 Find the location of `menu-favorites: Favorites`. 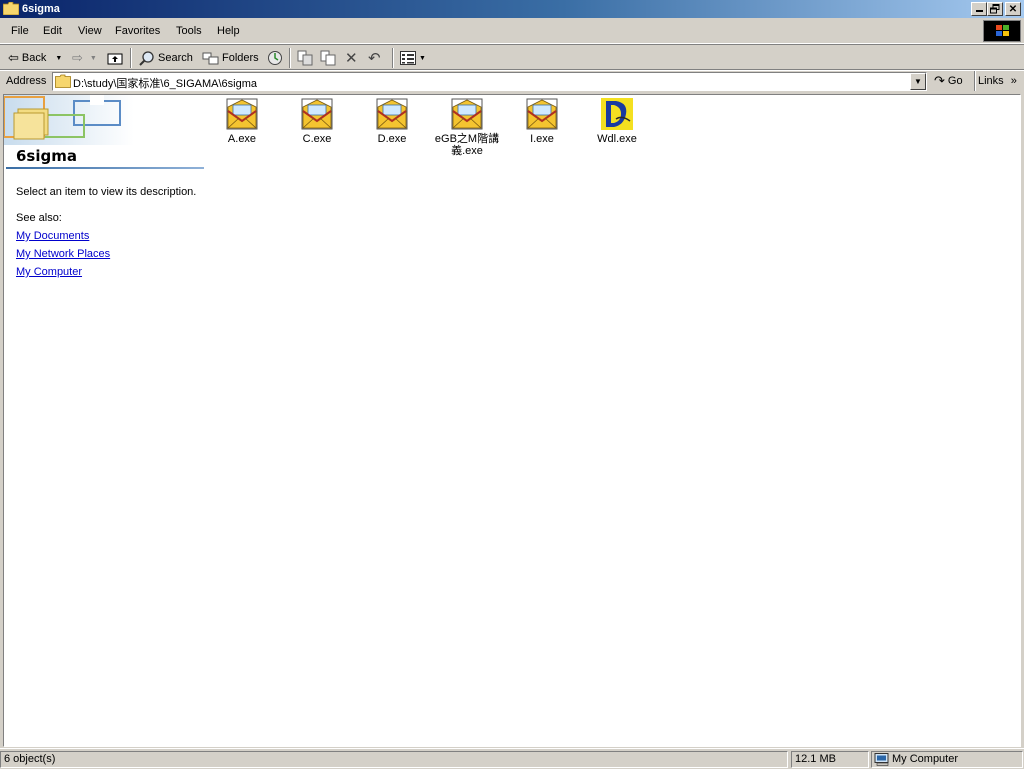

menu-favorites: Favorites is located at coordinates (137, 31).